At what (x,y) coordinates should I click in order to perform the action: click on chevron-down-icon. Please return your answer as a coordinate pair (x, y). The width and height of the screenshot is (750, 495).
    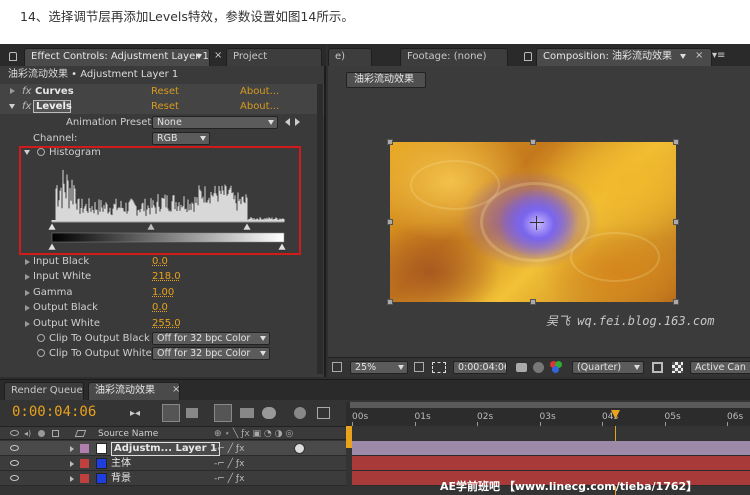
    Looking at the image, I should click on (637, 367).